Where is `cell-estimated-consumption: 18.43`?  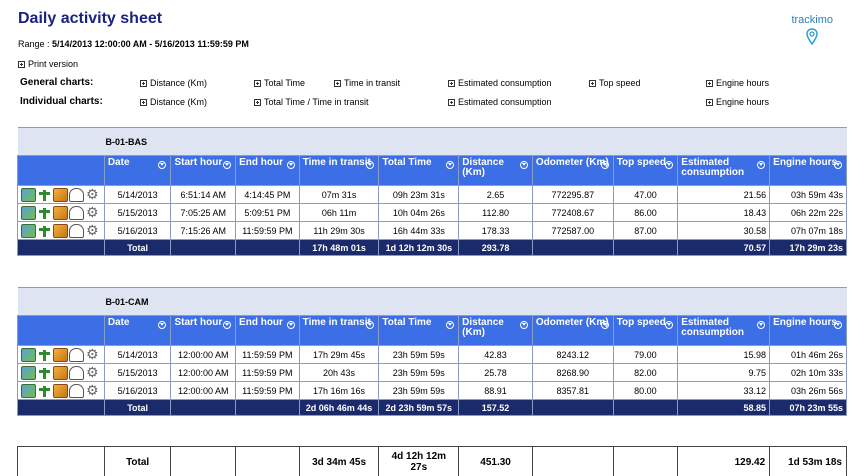 cell-estimated-consumption: 18.43 is located at coordinates (724, 212).